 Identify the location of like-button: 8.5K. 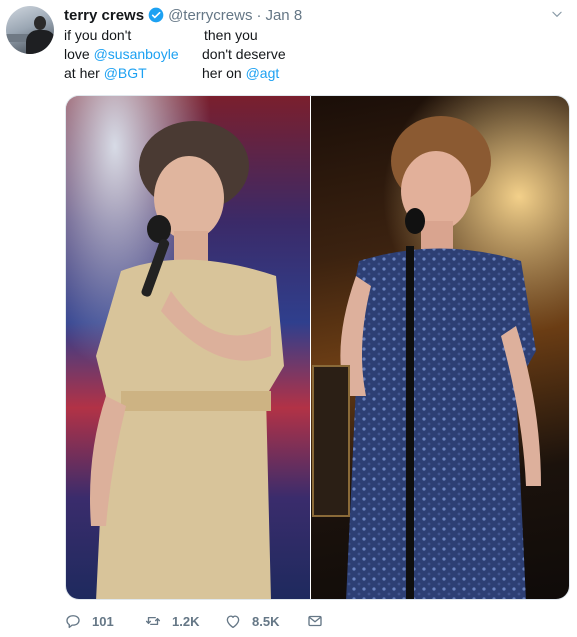
(265, 621).